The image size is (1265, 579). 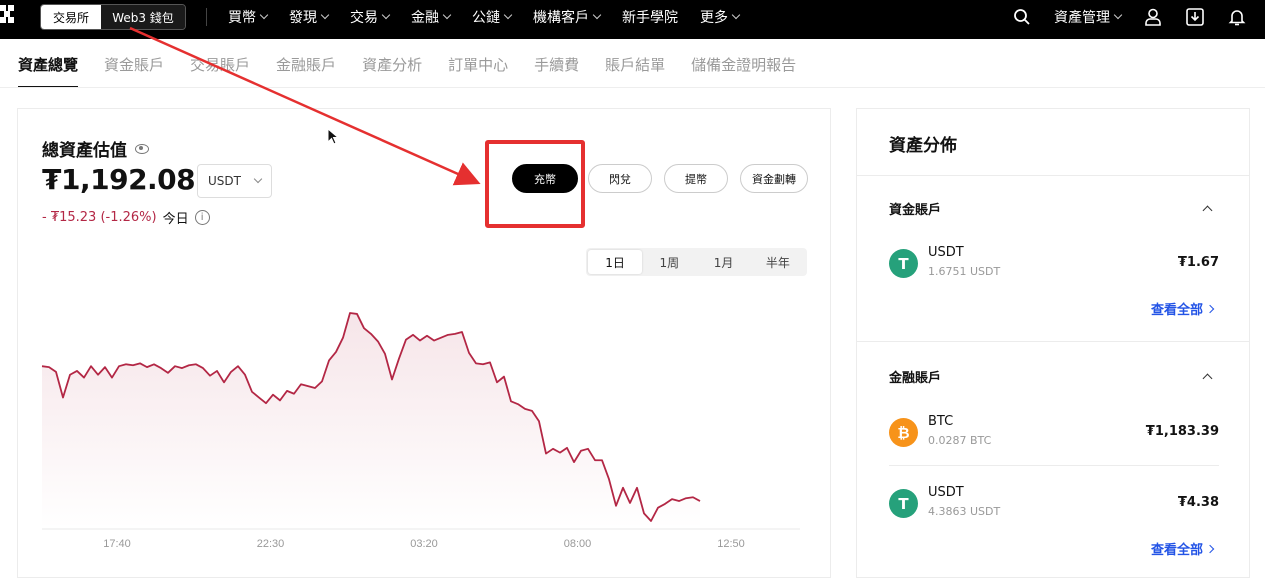 What do you see at coordinates (48, 64) in the screenshot?
I see `tab-overview: 資產總覽` at bounding box center [48, 64].